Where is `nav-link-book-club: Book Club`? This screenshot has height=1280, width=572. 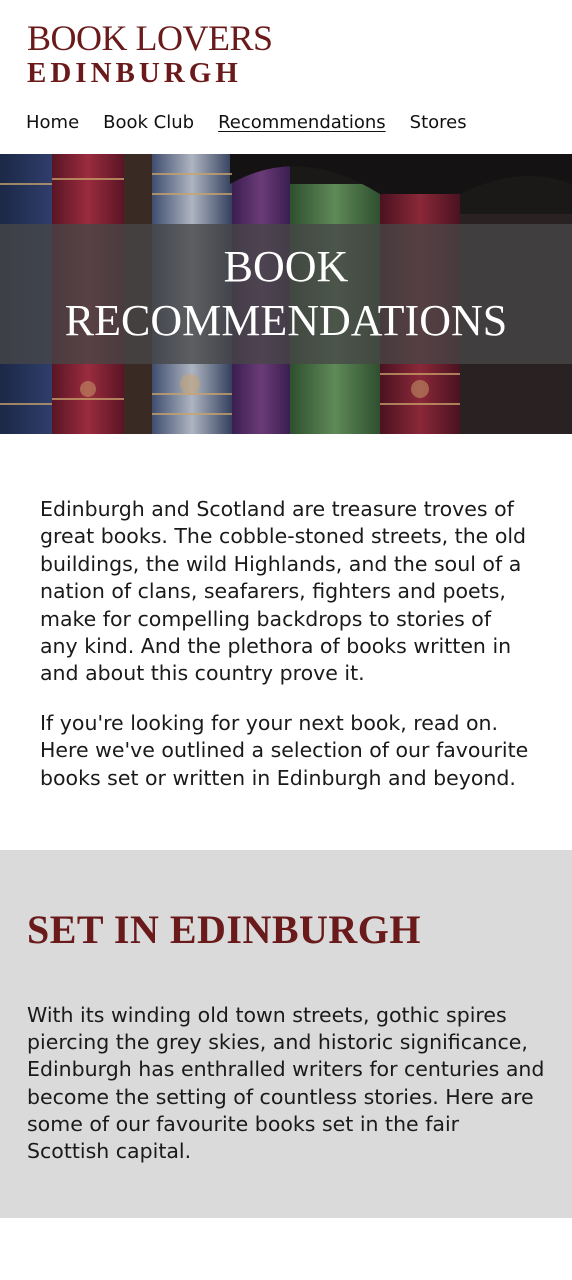 nav-link-book-club: Book Club is located at coordinates (148, 122).